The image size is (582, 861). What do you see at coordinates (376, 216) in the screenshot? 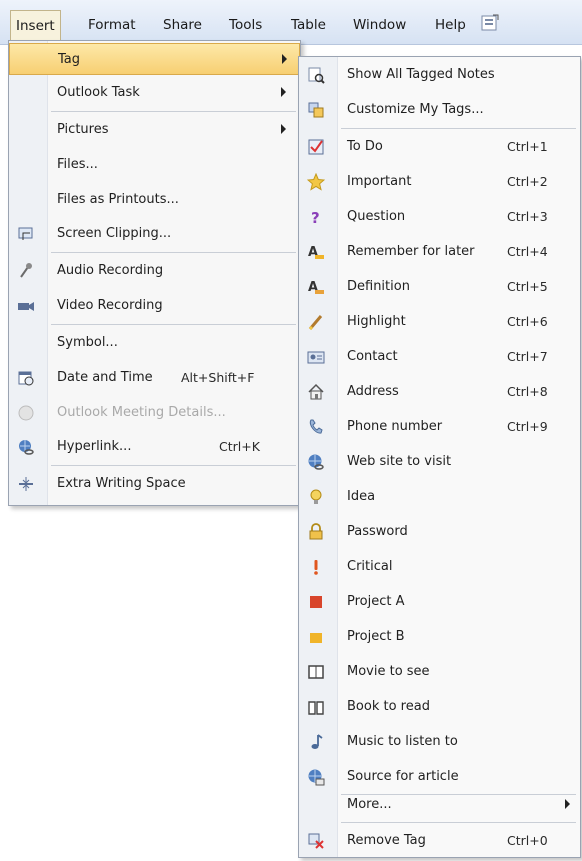
I see `menu-item-label: Question` at bounding box center [376, 216].